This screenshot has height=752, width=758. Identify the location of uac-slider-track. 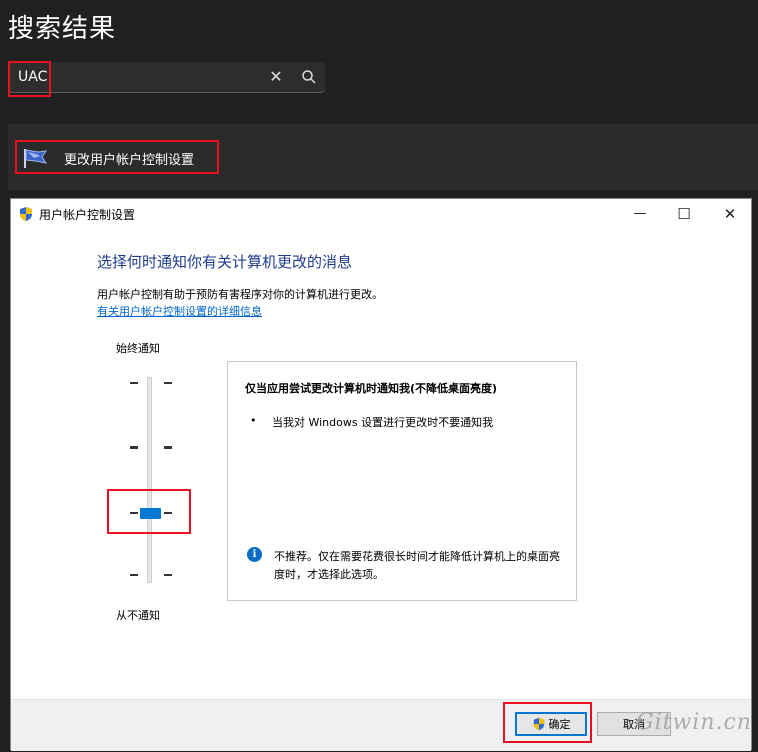
(149, 480).